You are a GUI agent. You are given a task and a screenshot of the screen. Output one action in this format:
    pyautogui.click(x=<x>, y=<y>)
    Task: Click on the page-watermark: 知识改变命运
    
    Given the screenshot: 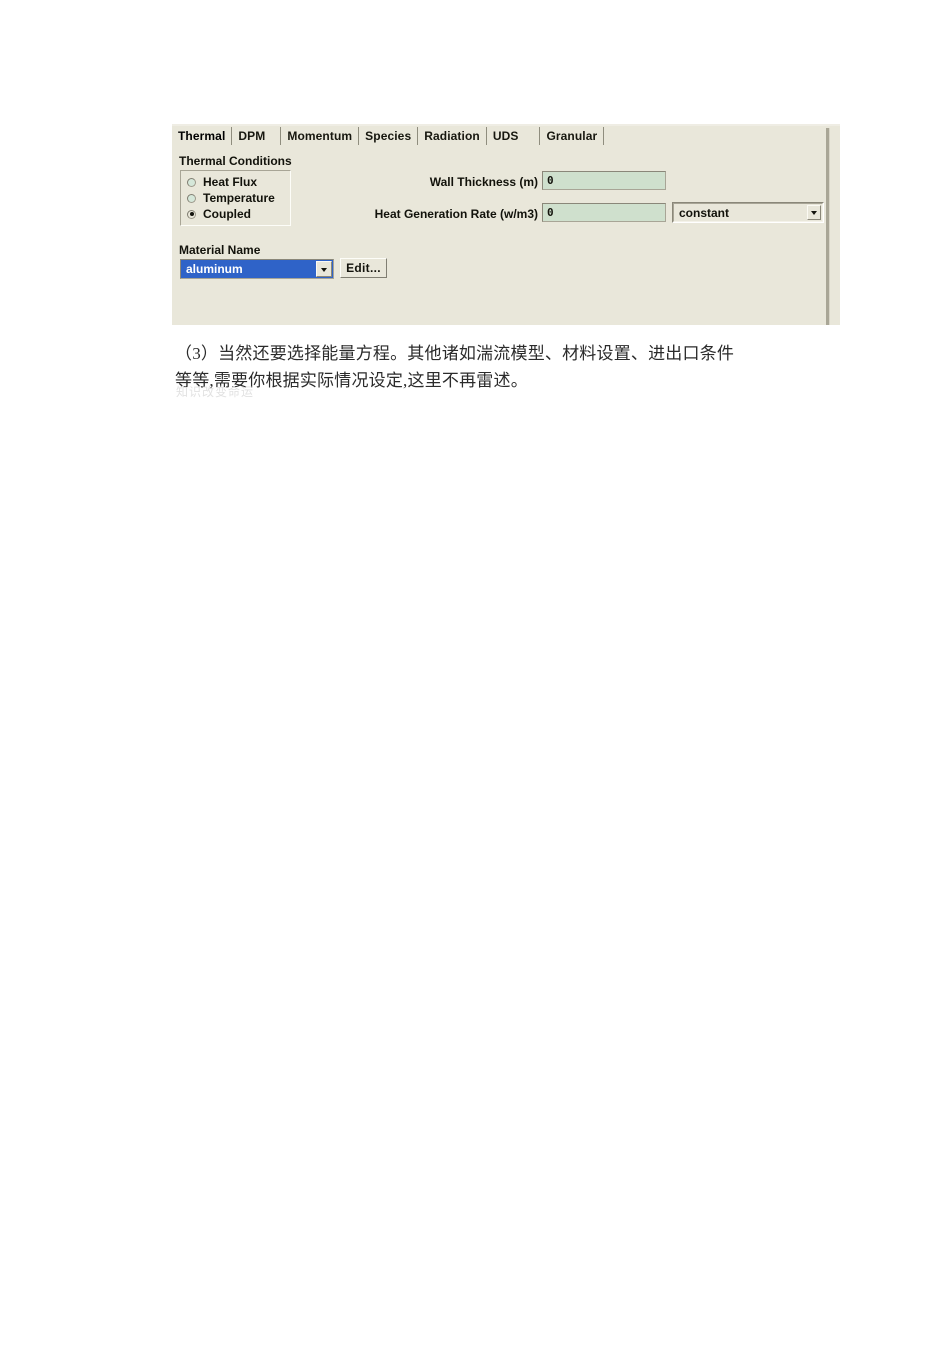 What is the action you would take?
    pyautogui.click(x=215, y=392)
    